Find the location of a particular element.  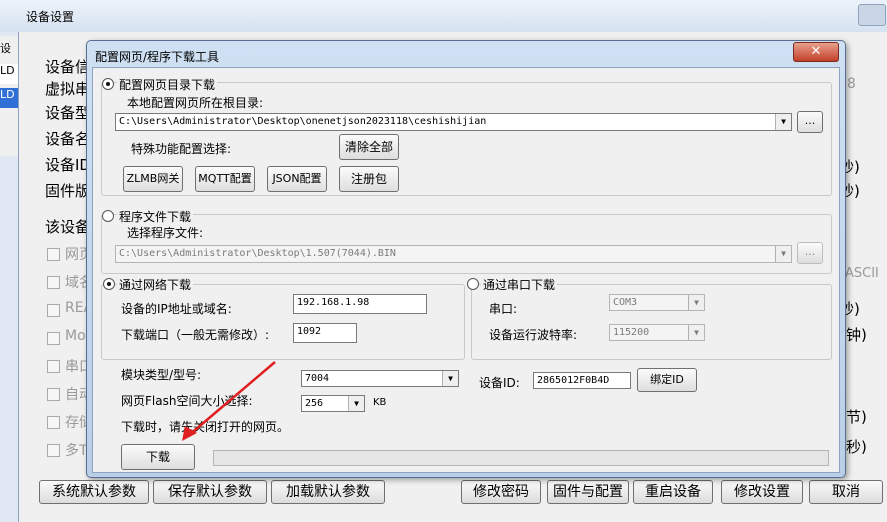

ip-address-label: 设备的IP地址或域名: is located at coordinates (176, 309).